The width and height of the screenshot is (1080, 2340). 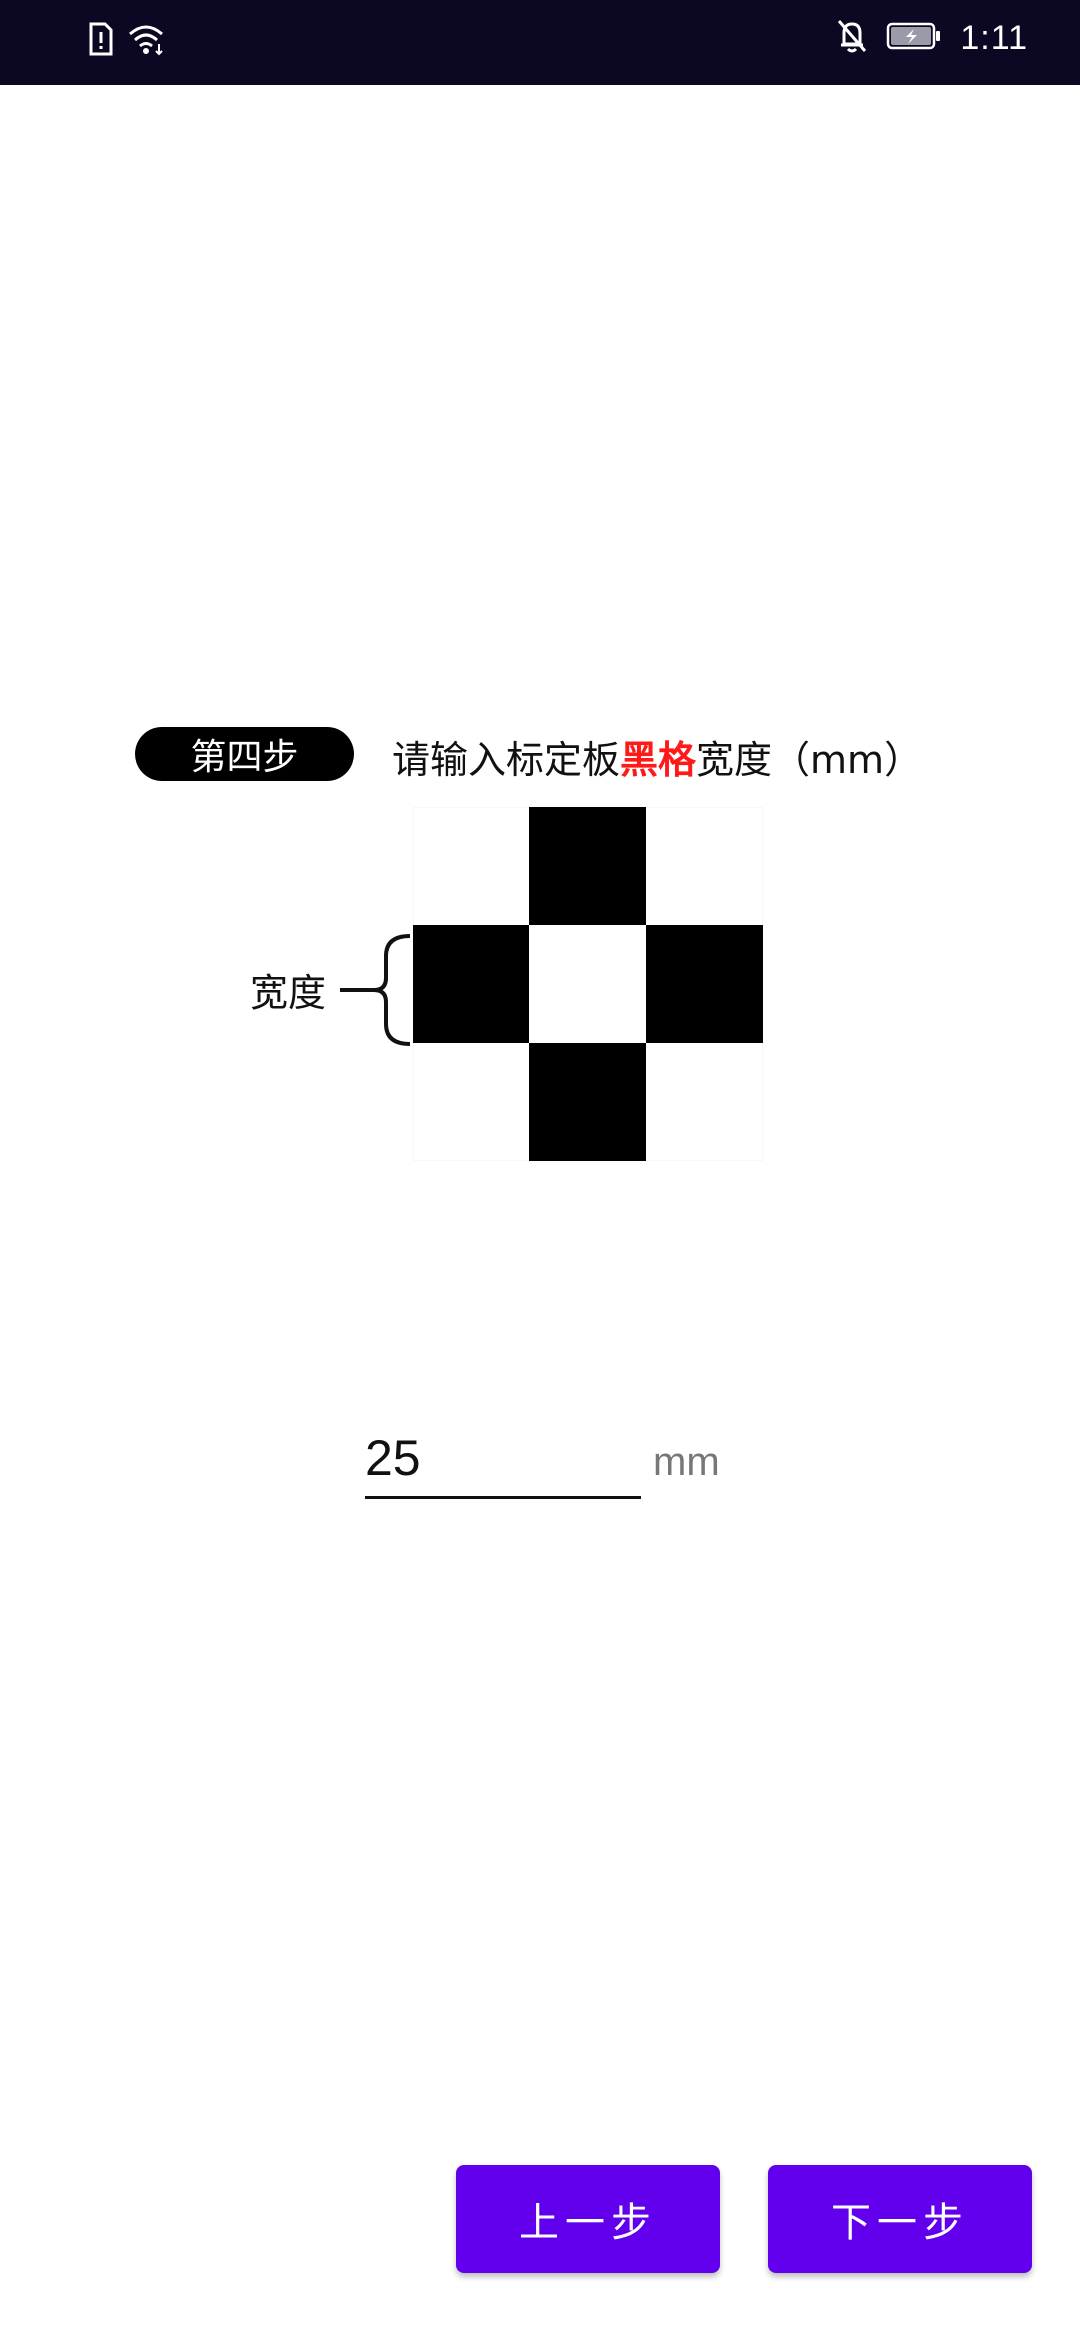 I want to click on black-square-bottom, so click(x=587, y=1102).